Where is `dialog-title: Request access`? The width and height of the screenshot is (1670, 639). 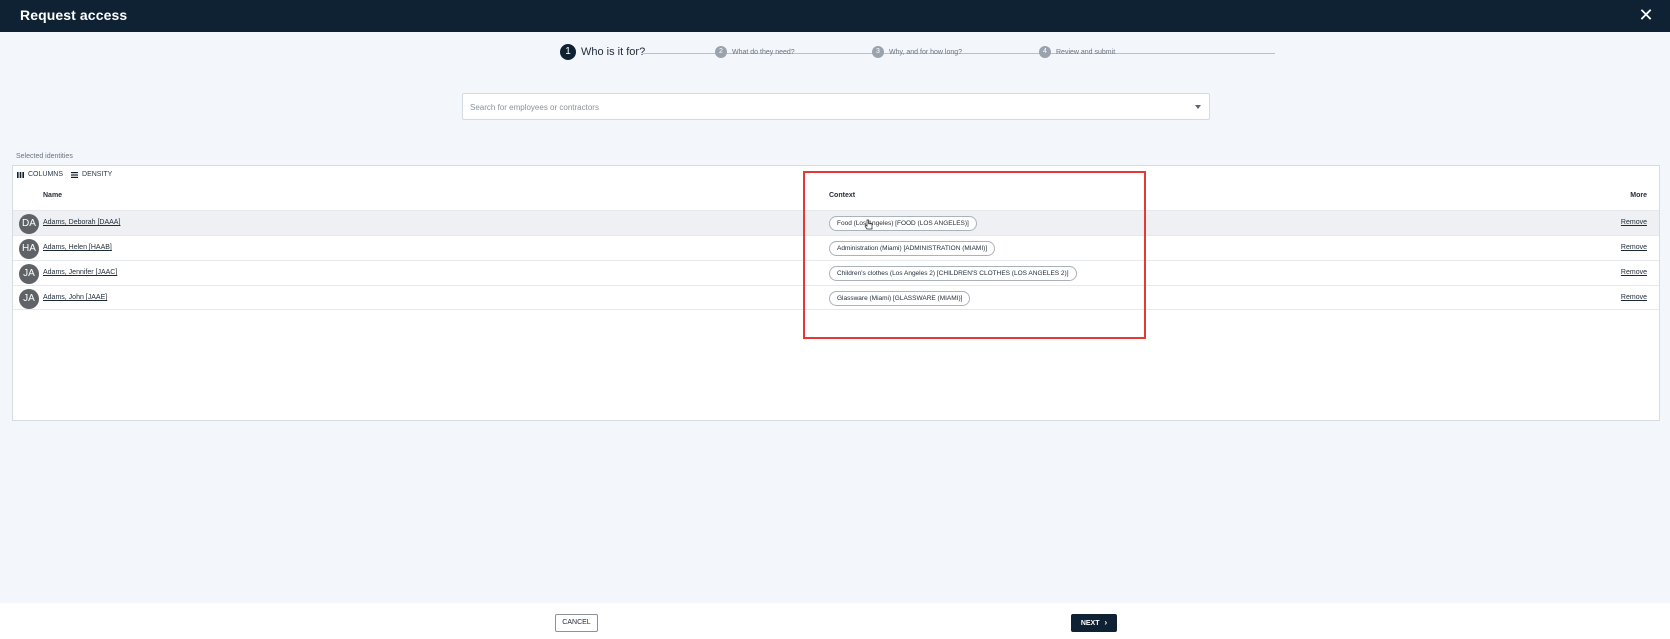
dialog-title: Request access is located at coordinates (74, 15).